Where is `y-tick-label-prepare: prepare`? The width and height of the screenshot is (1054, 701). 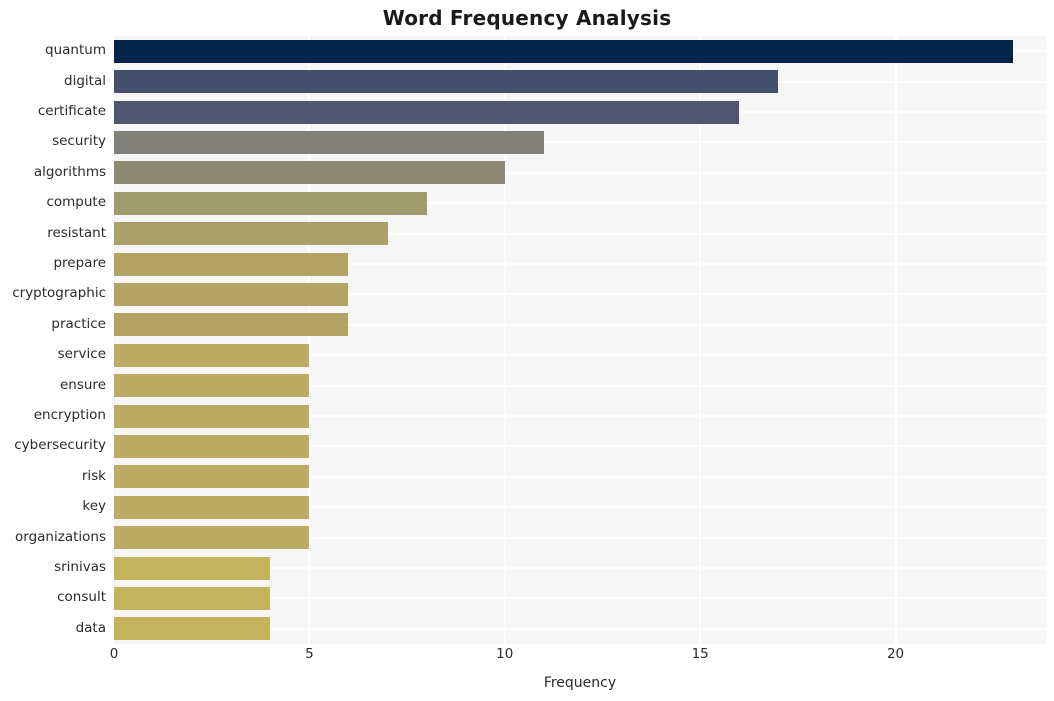
y-tick-label-prepare: prepare is located at coordinates (79, 263).